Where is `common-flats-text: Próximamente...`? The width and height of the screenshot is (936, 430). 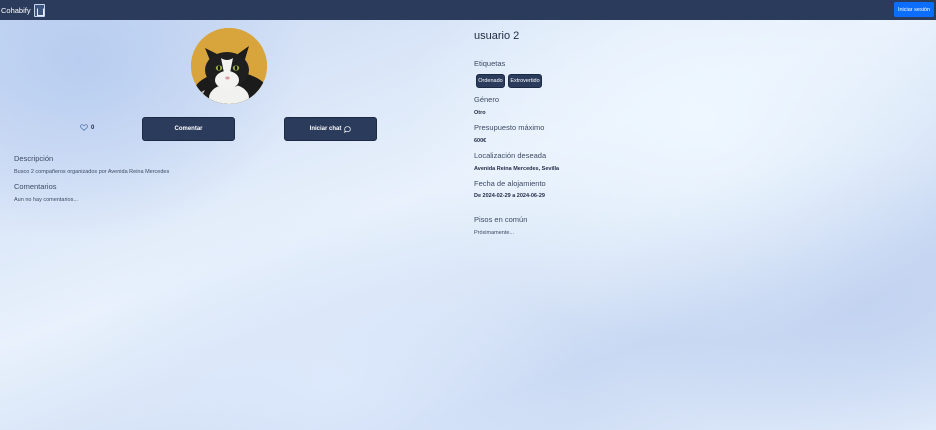 common-flats-text: Próximamente... is located at coordinates (494, 233).